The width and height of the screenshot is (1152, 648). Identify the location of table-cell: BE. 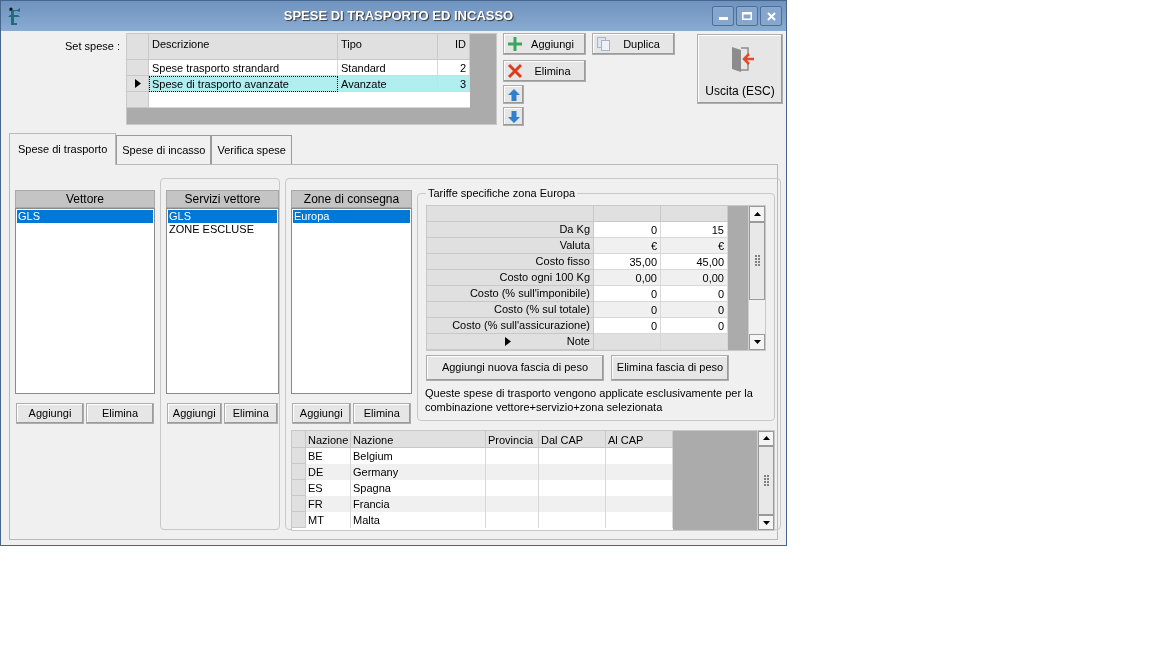
(328, 456).